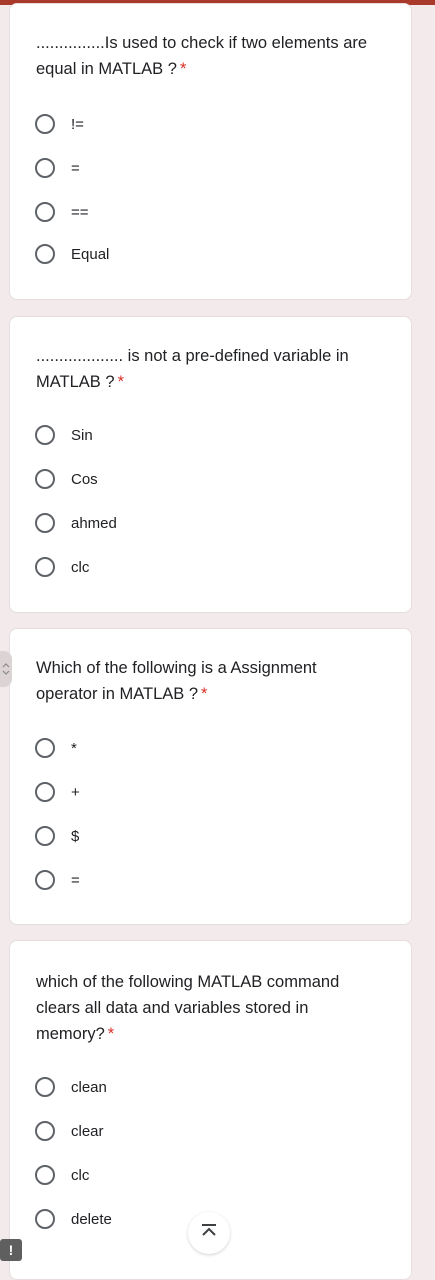 The width and height of the screenshot is (435, 1280). Describe the element at coordinates (89, 1087) in the screenshot. I see `option-label: clean` at that location.